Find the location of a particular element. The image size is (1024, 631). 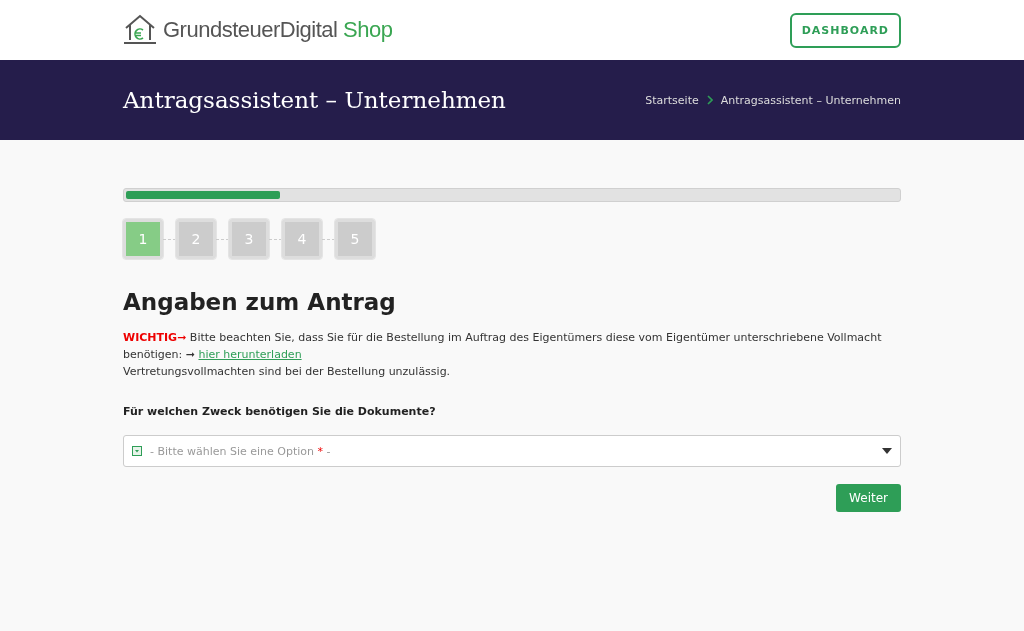

breadcrumb-current: Antragsassistent – Unternehmen is located at coordinates (810, 100).